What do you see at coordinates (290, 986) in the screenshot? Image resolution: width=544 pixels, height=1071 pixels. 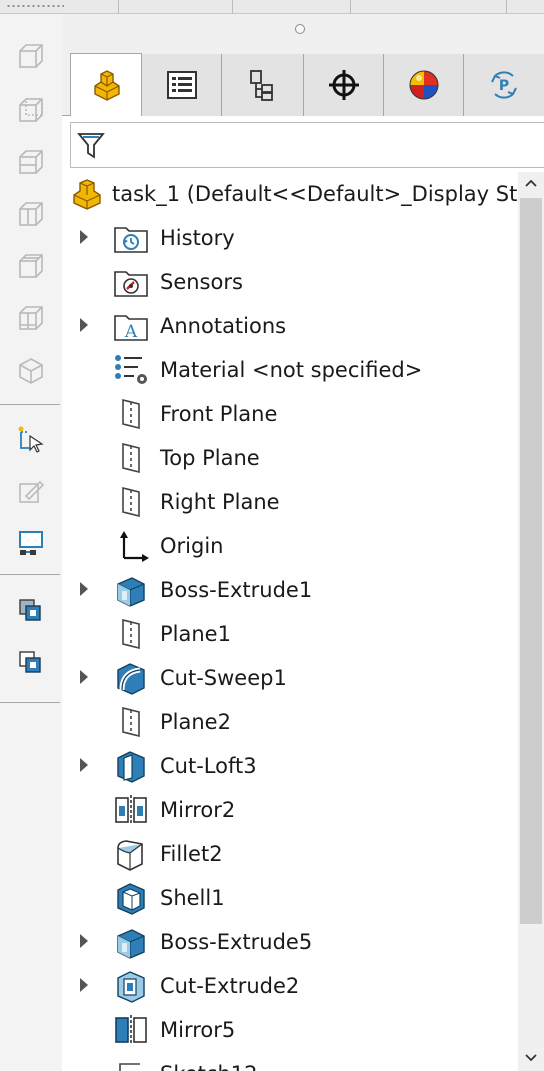 I see `tree-item-cut-extrude2: Cut-Extrude2` at bounding box center [290, 986].